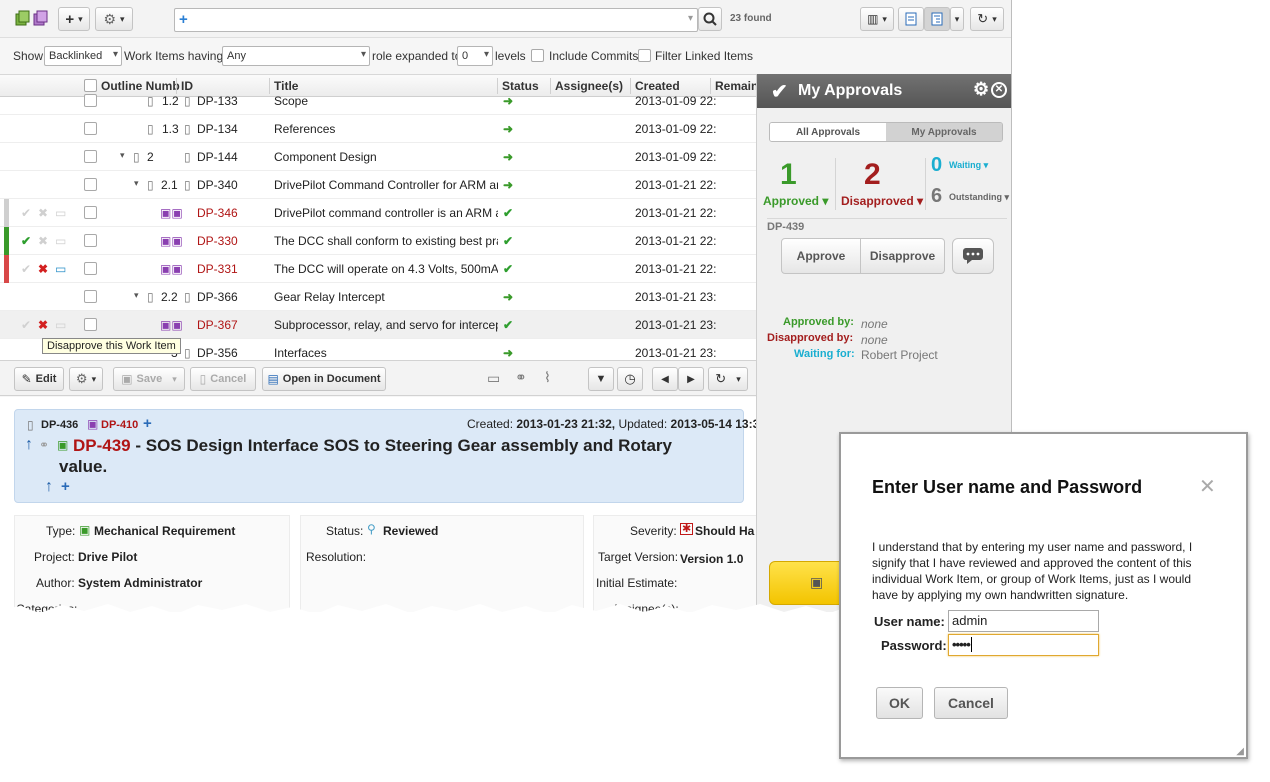 The image size is (1270, 782). I want to click on ok-button: OK, so click(899, 703).